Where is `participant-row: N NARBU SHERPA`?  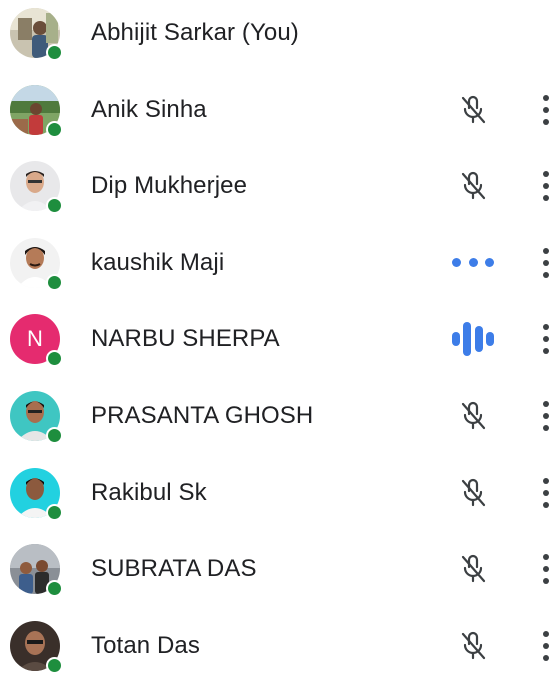
participant-row: N NARBU SHERPA is located at coordinates (277, 339).